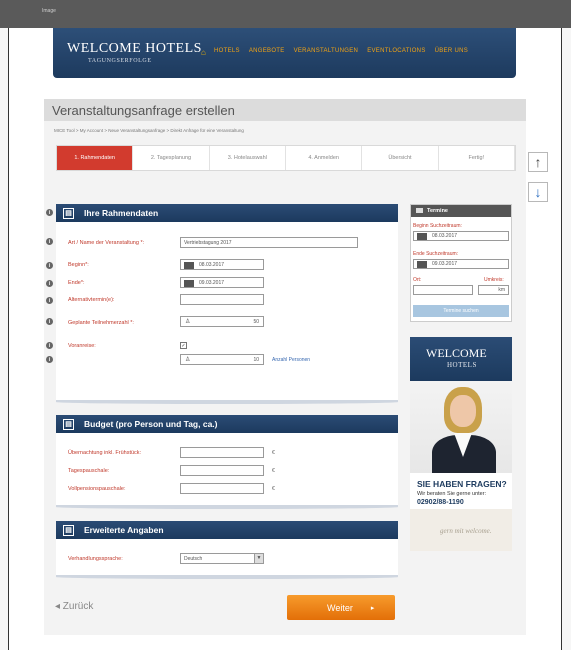 This screenshot has height=650, width=571. What do you see at coordinates (258, 558) in the screenshot?
I see `chevron-down-icon: ▼` at bounding box center [258, 558].